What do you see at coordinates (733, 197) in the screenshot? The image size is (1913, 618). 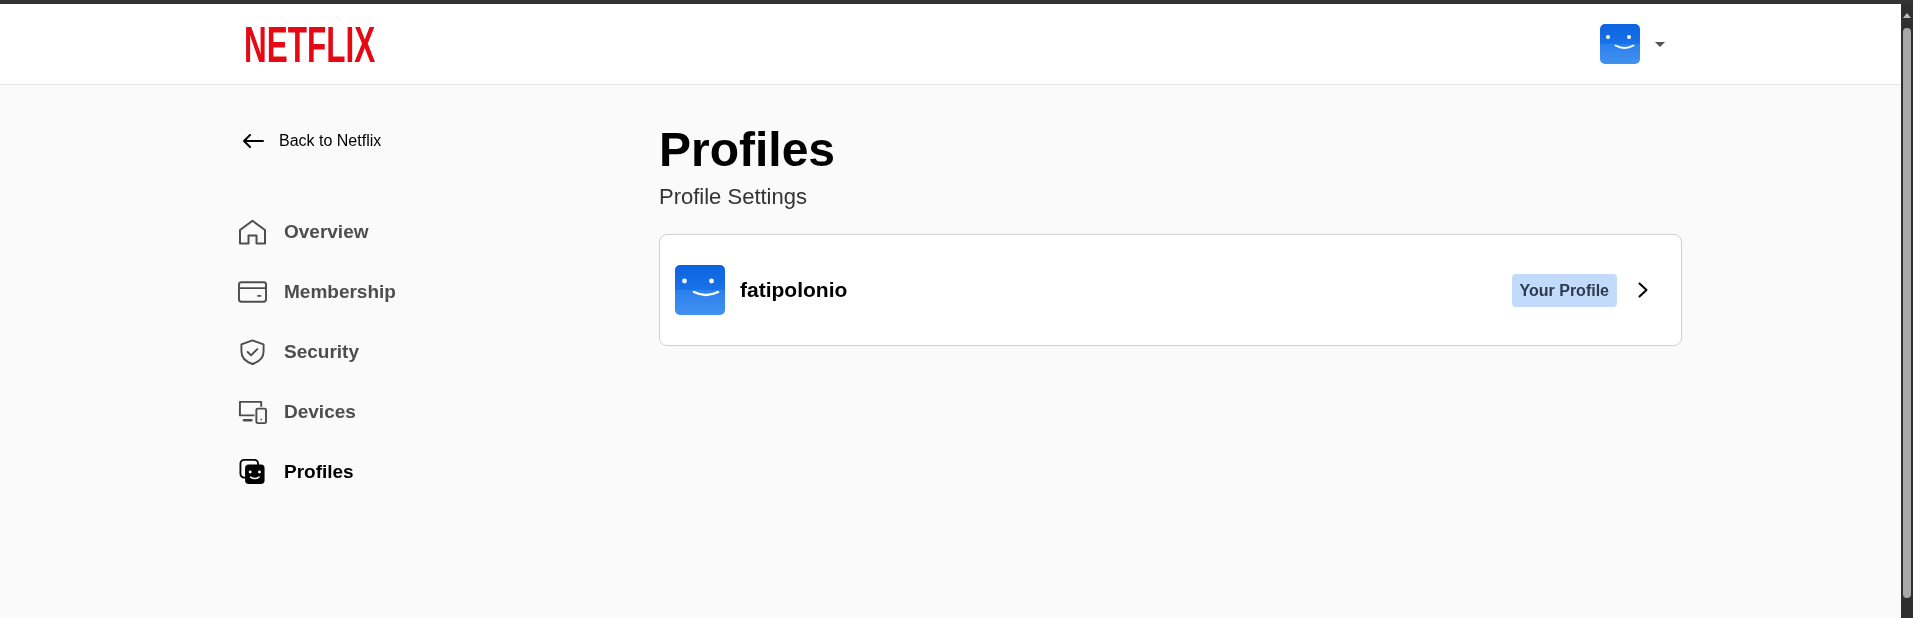 I see `page-subtitle: Profile Settings` at bounding box center [733, 197].